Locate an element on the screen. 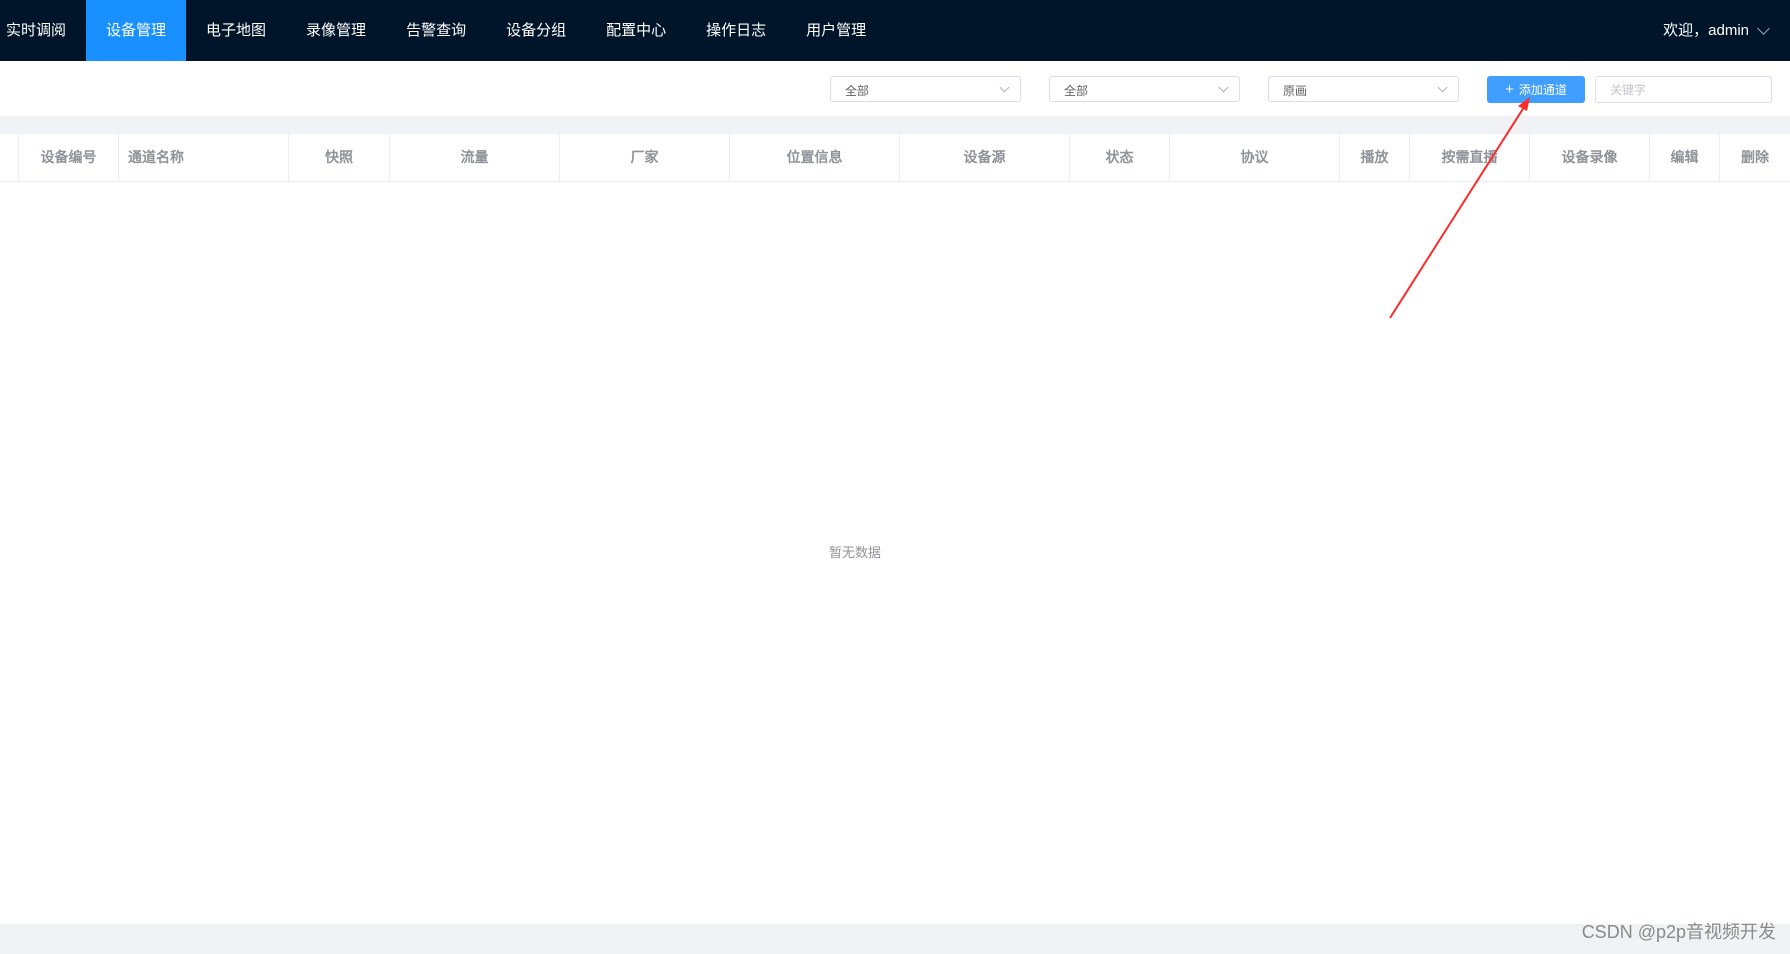  column-header-protocol: 协议 is located at coordinates (1255, 157).